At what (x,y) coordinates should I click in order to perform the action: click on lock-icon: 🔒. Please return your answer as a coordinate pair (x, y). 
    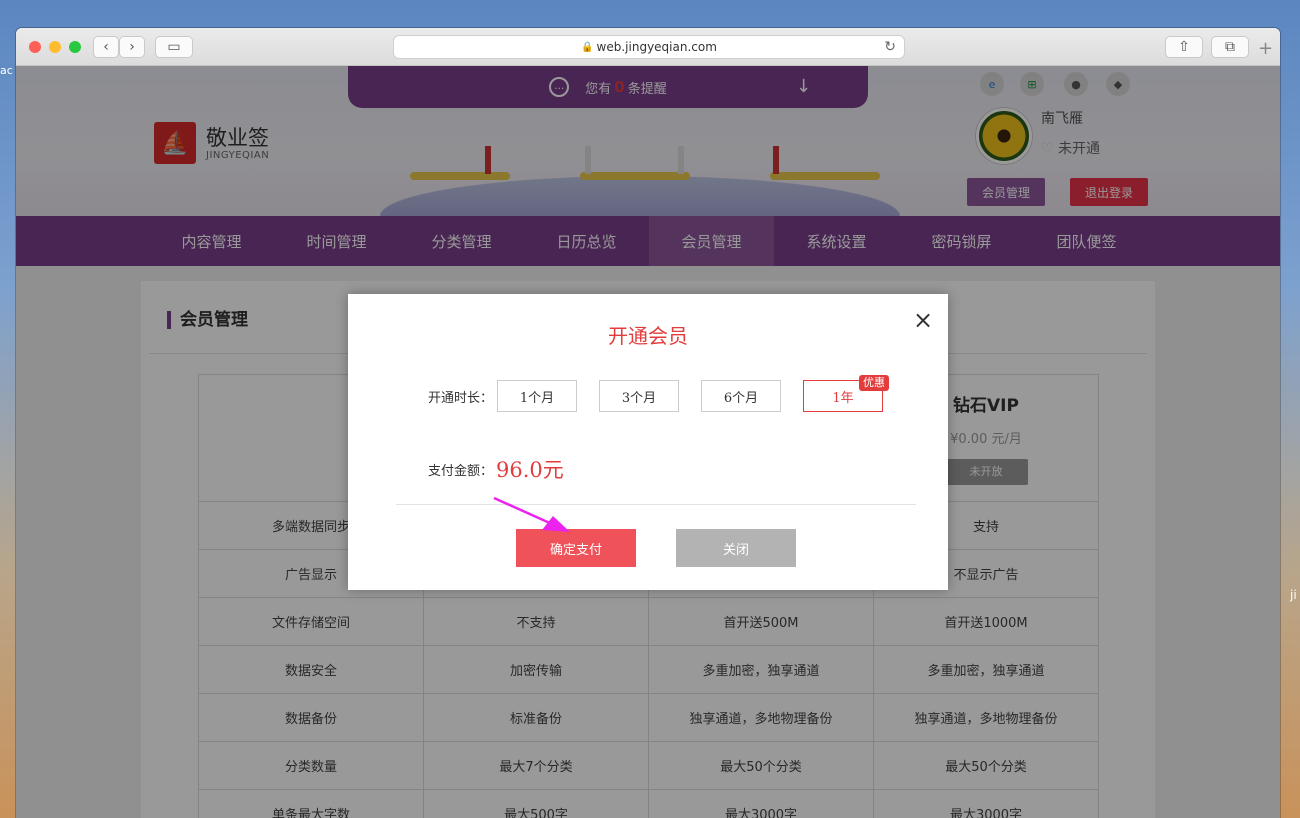
    Looking at the image, I should click on (587, 47).